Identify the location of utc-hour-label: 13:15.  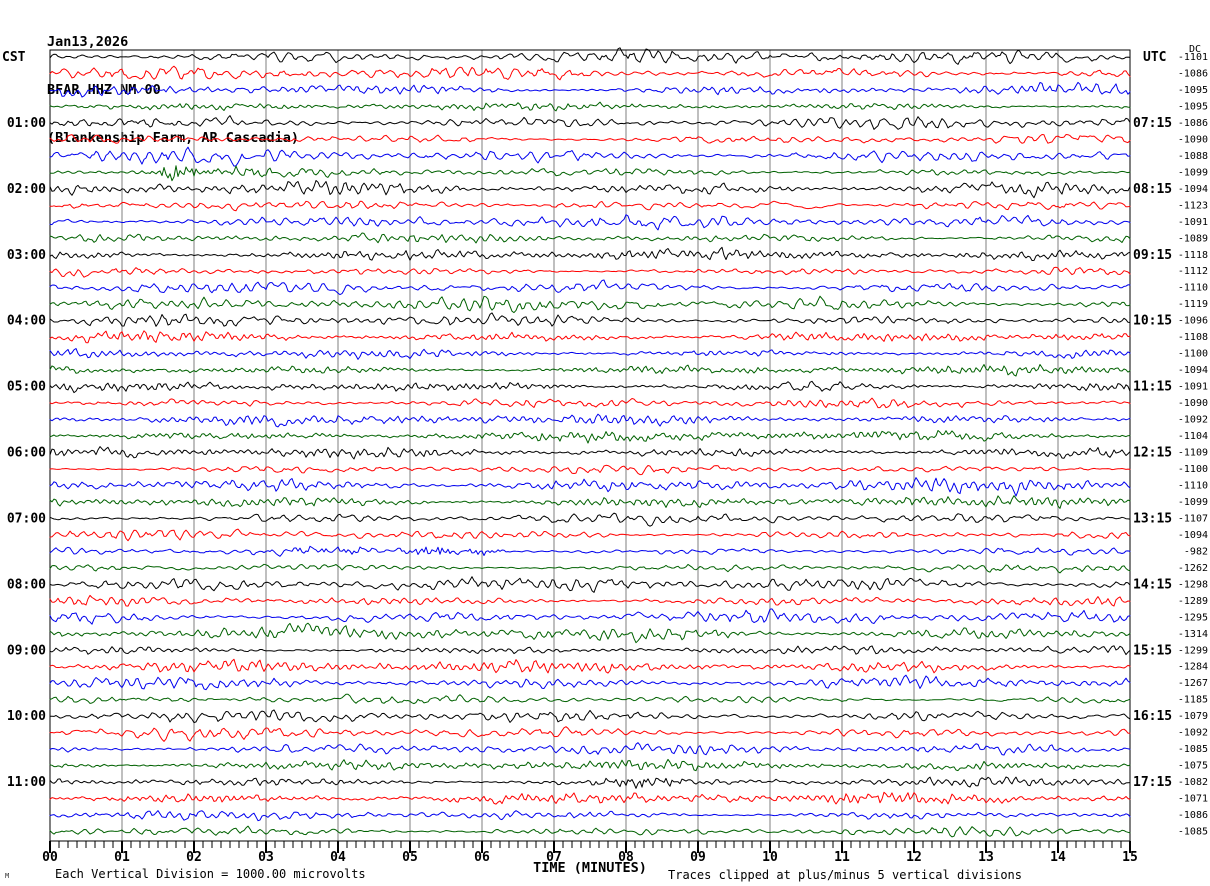
(1152, 518).